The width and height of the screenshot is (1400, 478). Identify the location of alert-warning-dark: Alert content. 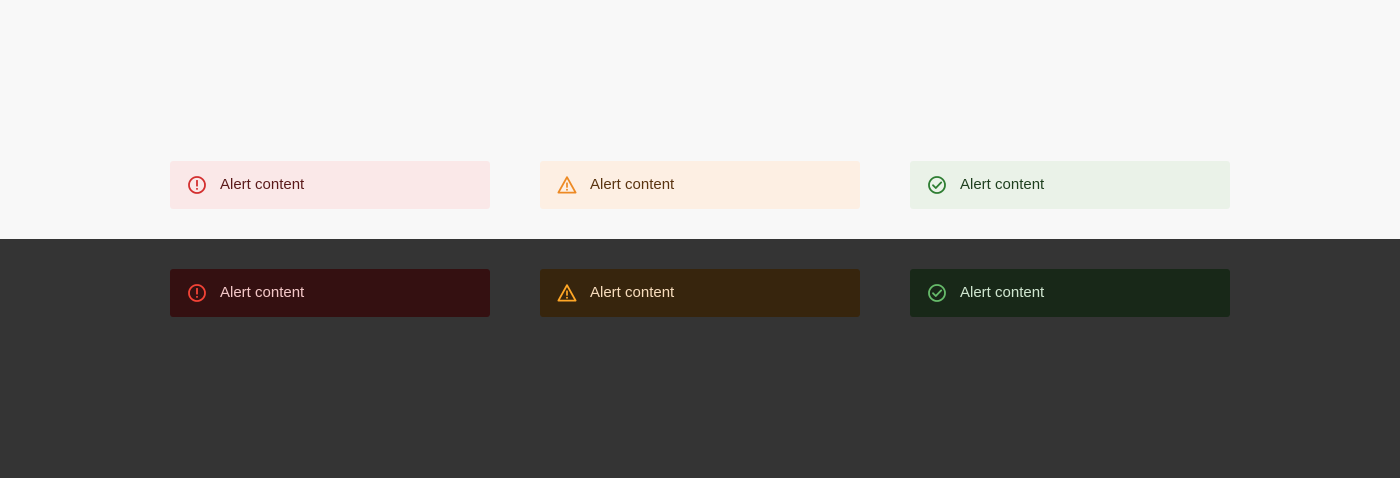
(700, 293).